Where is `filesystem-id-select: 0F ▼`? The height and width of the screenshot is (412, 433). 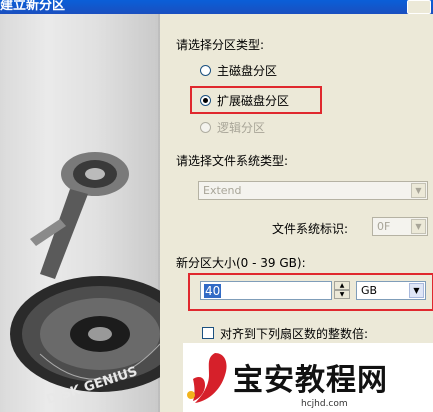
filesystem-id-select: 0F ▼ is located at coordinates (400, 226).